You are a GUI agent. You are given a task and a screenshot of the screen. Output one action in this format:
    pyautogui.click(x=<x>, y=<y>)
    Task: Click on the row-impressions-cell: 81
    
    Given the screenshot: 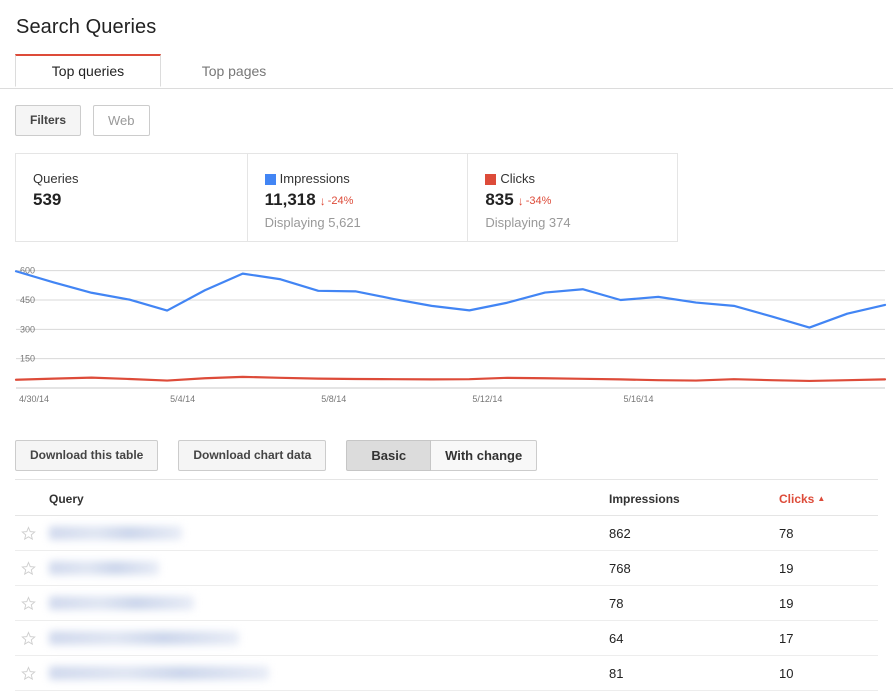 What is the action you would take?
    pyautogui.click(x=694, y=673)
    